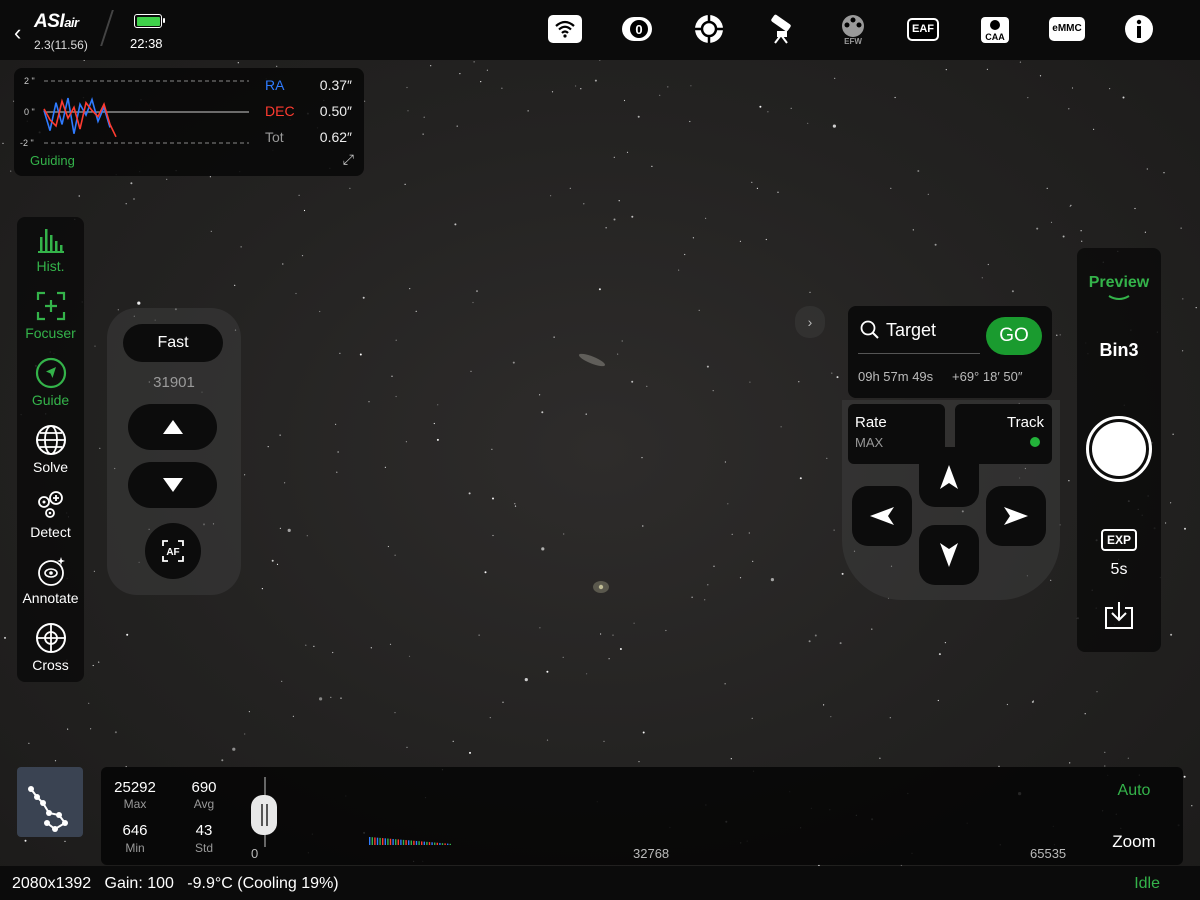 This screenshot has width=1200, height=900. I want to click on target-dec: +69° 18′ 50″, so click(987, 376).